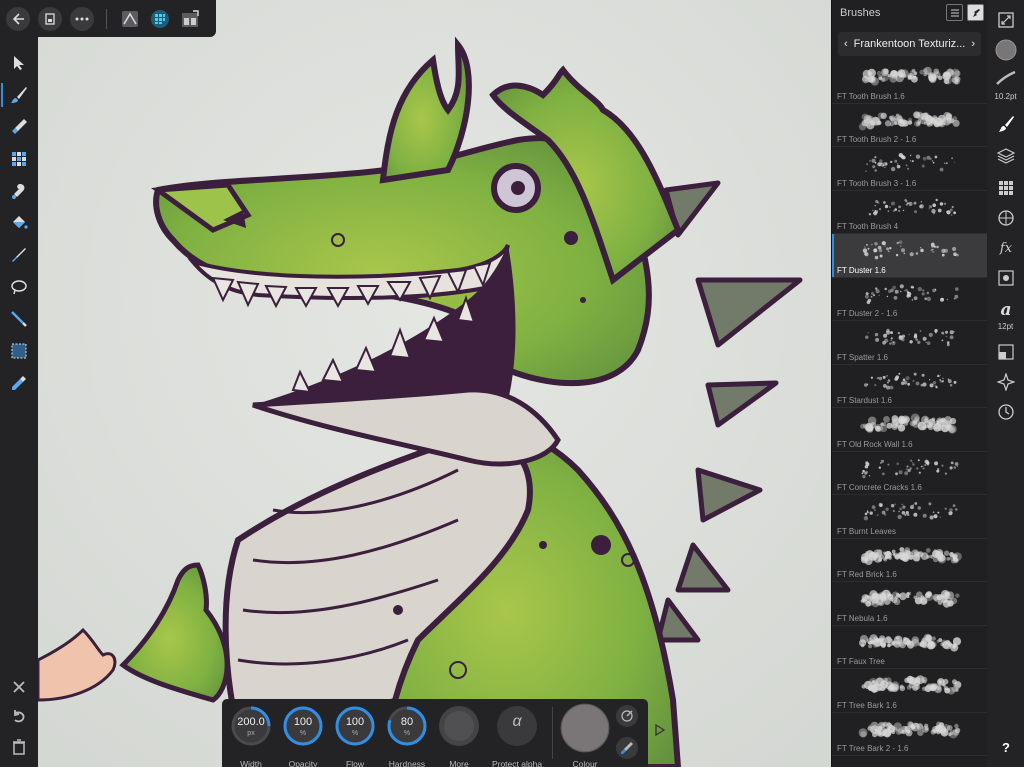  I want to click on photo-persona-icon, so click(130, 19).